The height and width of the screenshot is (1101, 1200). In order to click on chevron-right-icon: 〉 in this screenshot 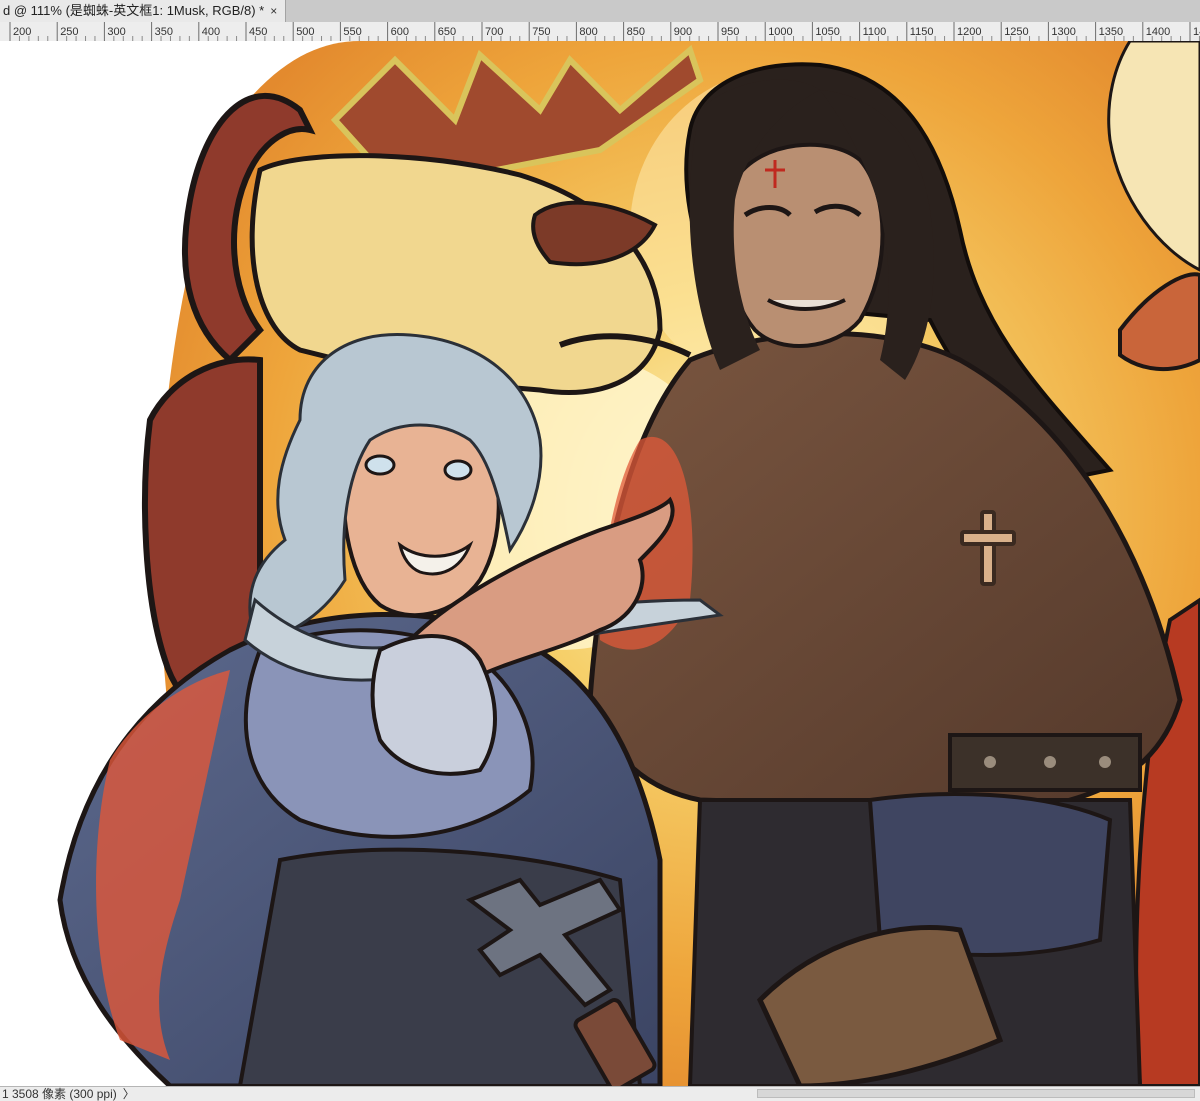, I will do `click(129, 1094)`.